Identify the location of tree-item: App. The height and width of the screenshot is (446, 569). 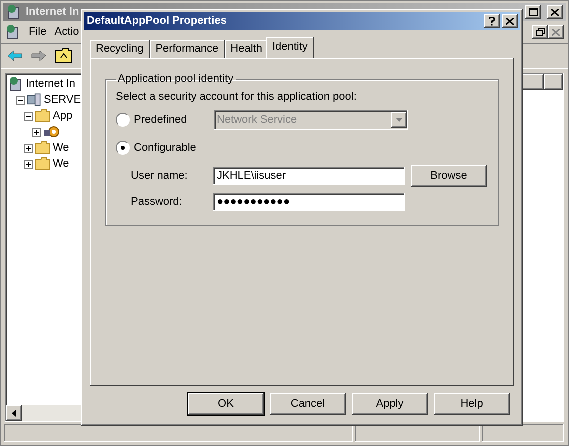
(63, 116).